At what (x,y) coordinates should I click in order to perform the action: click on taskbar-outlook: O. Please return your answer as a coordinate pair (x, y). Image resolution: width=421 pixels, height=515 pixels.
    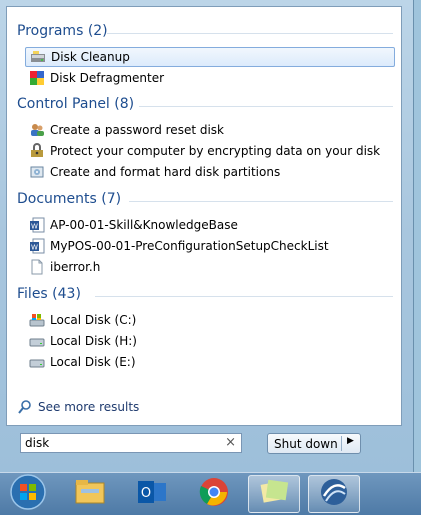
    Looking at the image, I should click on (152, 494).